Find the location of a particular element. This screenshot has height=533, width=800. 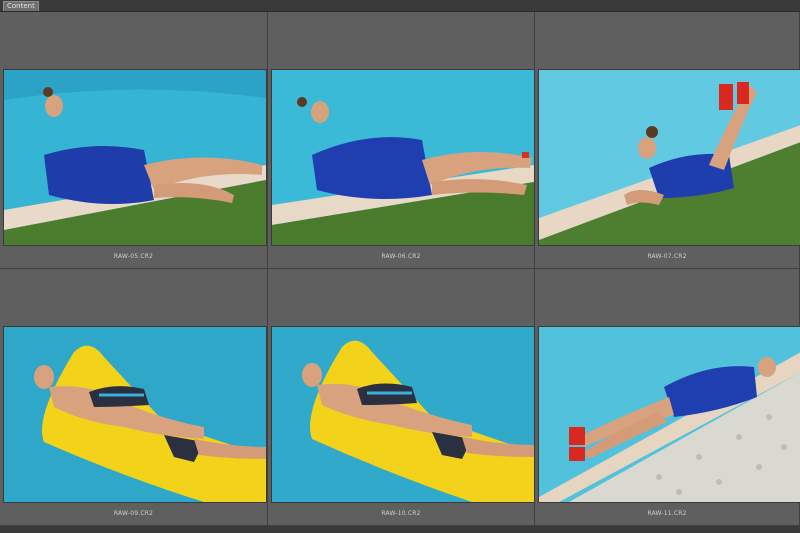

panel-tab-bar: Content is located at coordinates (400, 6).